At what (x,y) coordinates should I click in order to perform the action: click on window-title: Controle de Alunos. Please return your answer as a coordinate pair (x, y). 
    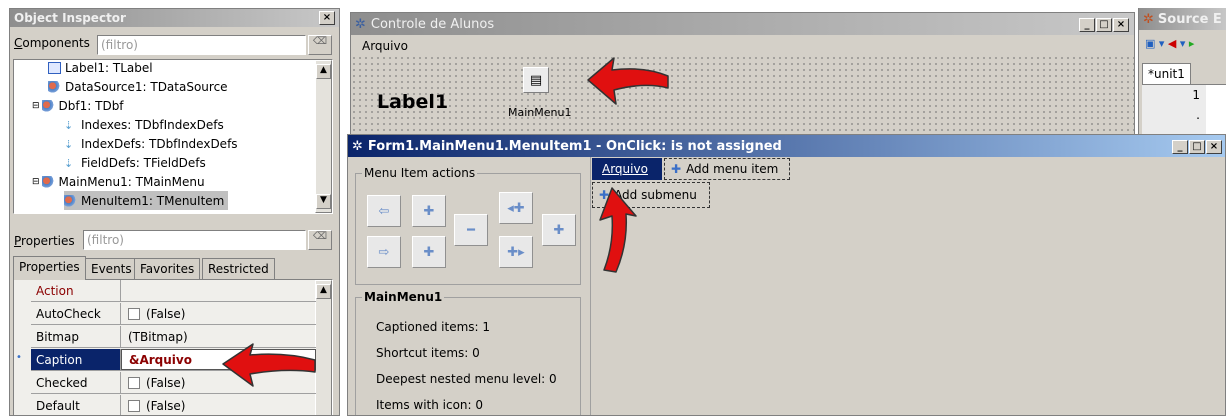
    Looking at the image, I should click on (432, 24).